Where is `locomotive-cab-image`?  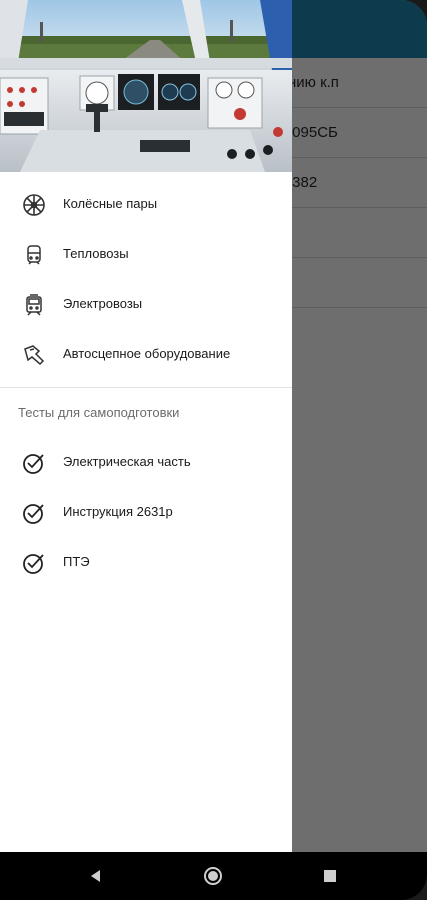
locomotive-cab-image is located at coordinates (146, 86).